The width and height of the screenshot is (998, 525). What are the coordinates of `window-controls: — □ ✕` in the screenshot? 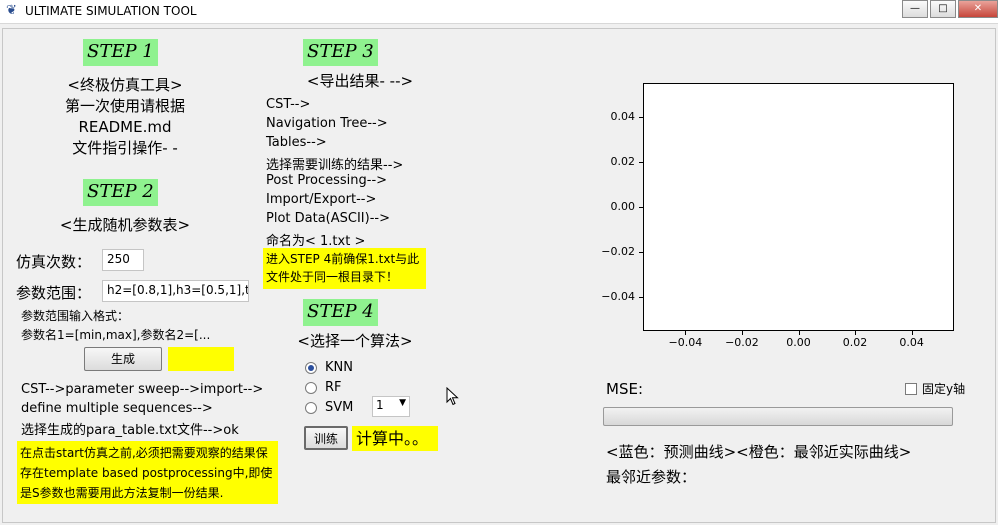 It's located at (949, 10).